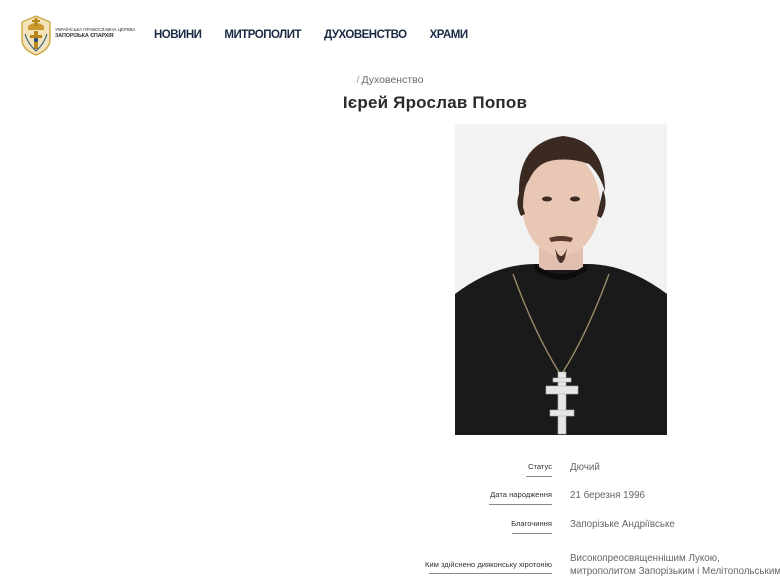 The height and width of the screenshot is (585, 780). I want to click on breadcrumb-link-clergy: Духовенство, so click(392, 80).